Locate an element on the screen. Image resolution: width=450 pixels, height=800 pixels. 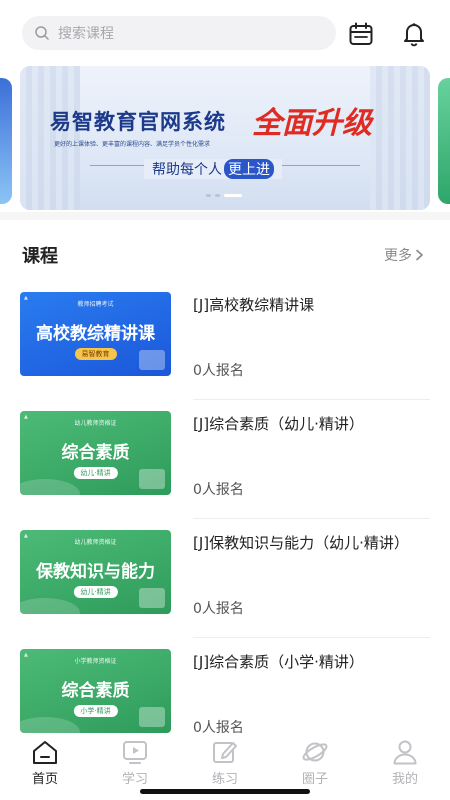
tab-label: 练习 is located at coordinates (224, 779).